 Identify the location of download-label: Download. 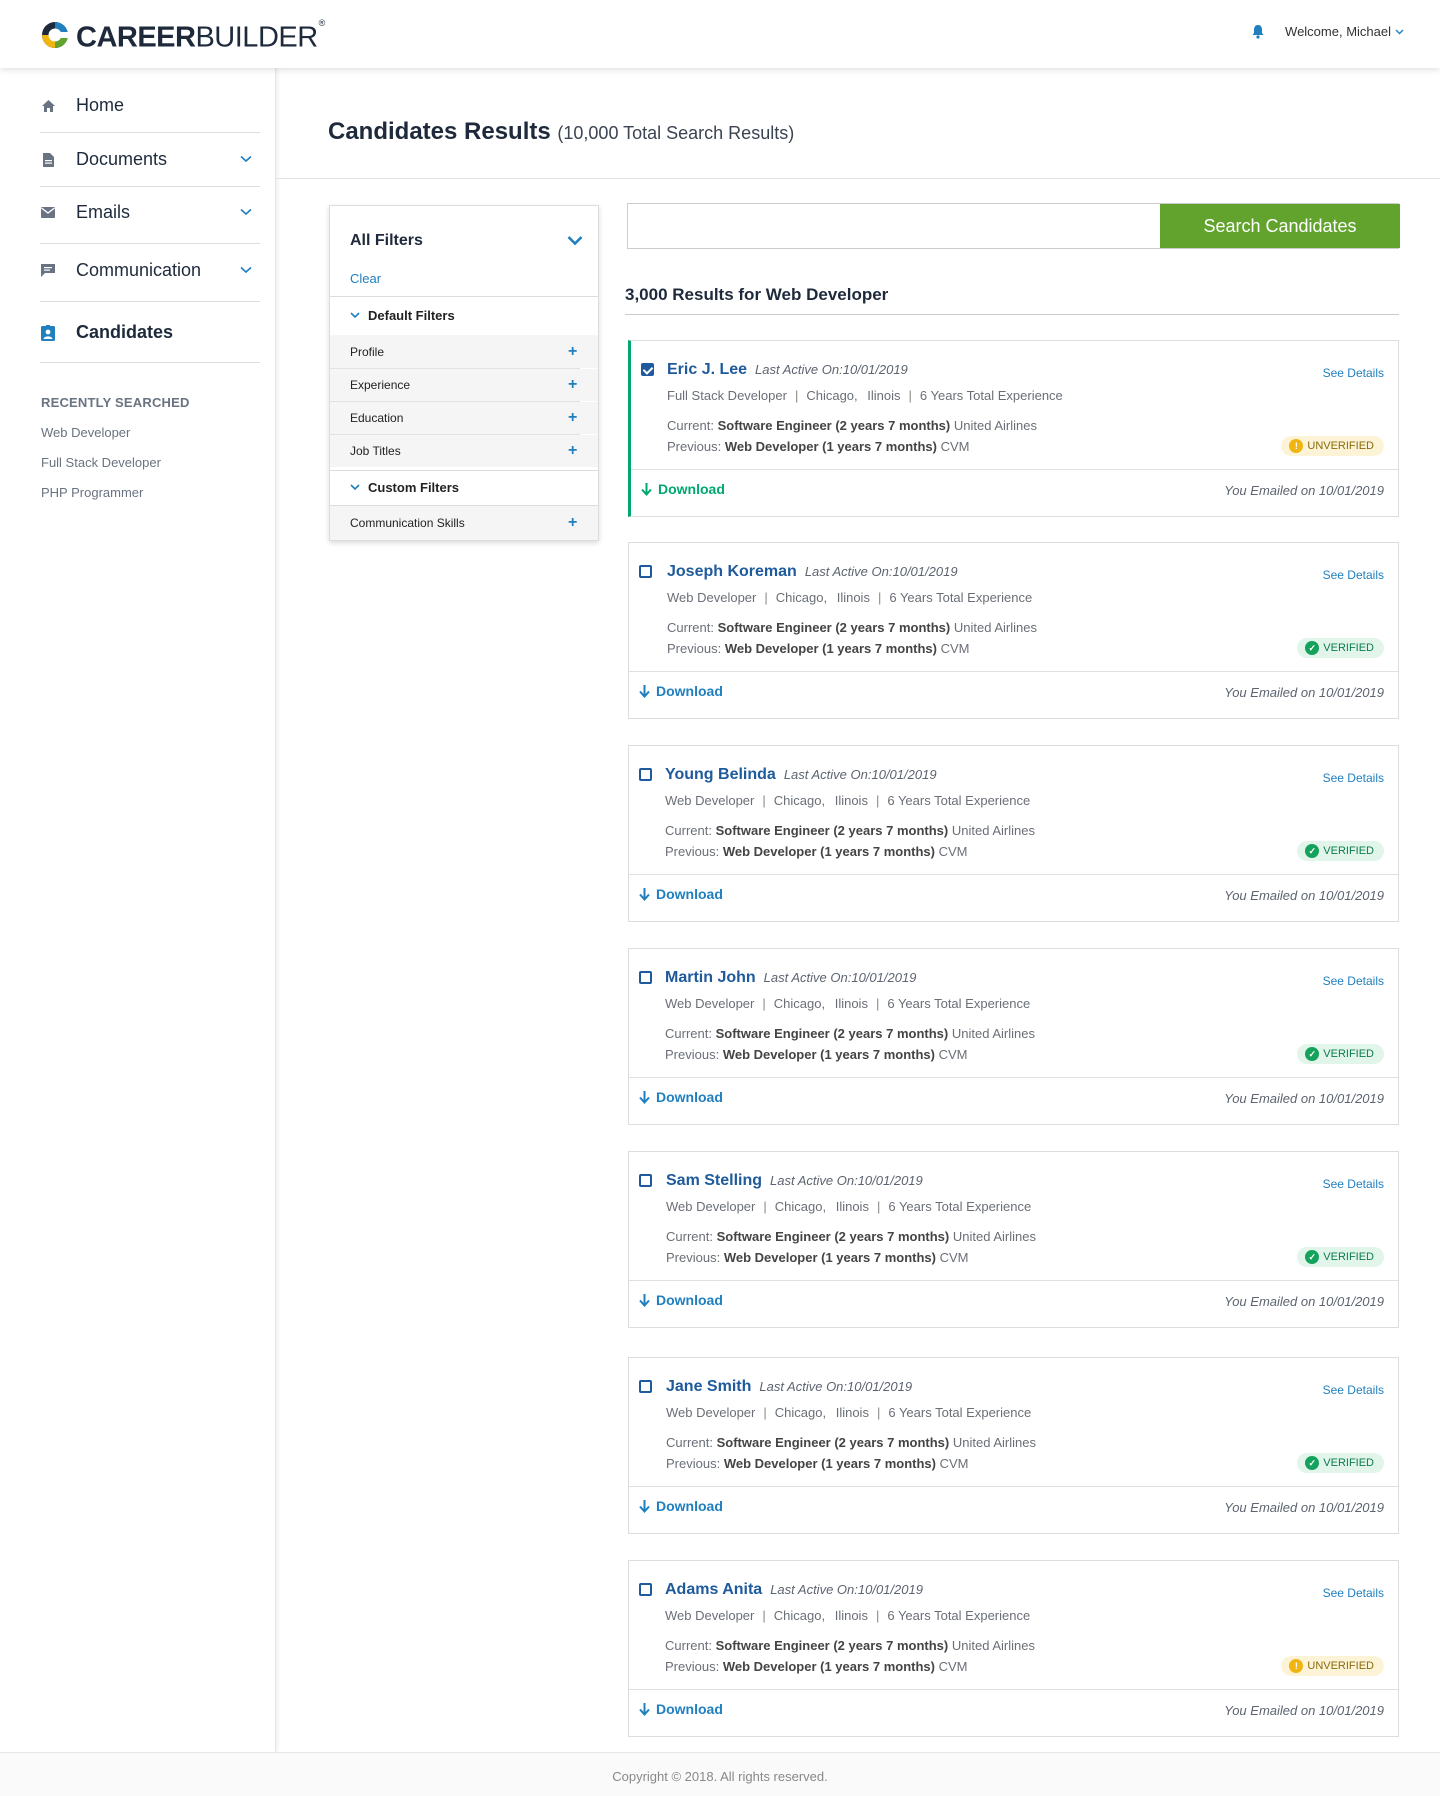
(689, 691).